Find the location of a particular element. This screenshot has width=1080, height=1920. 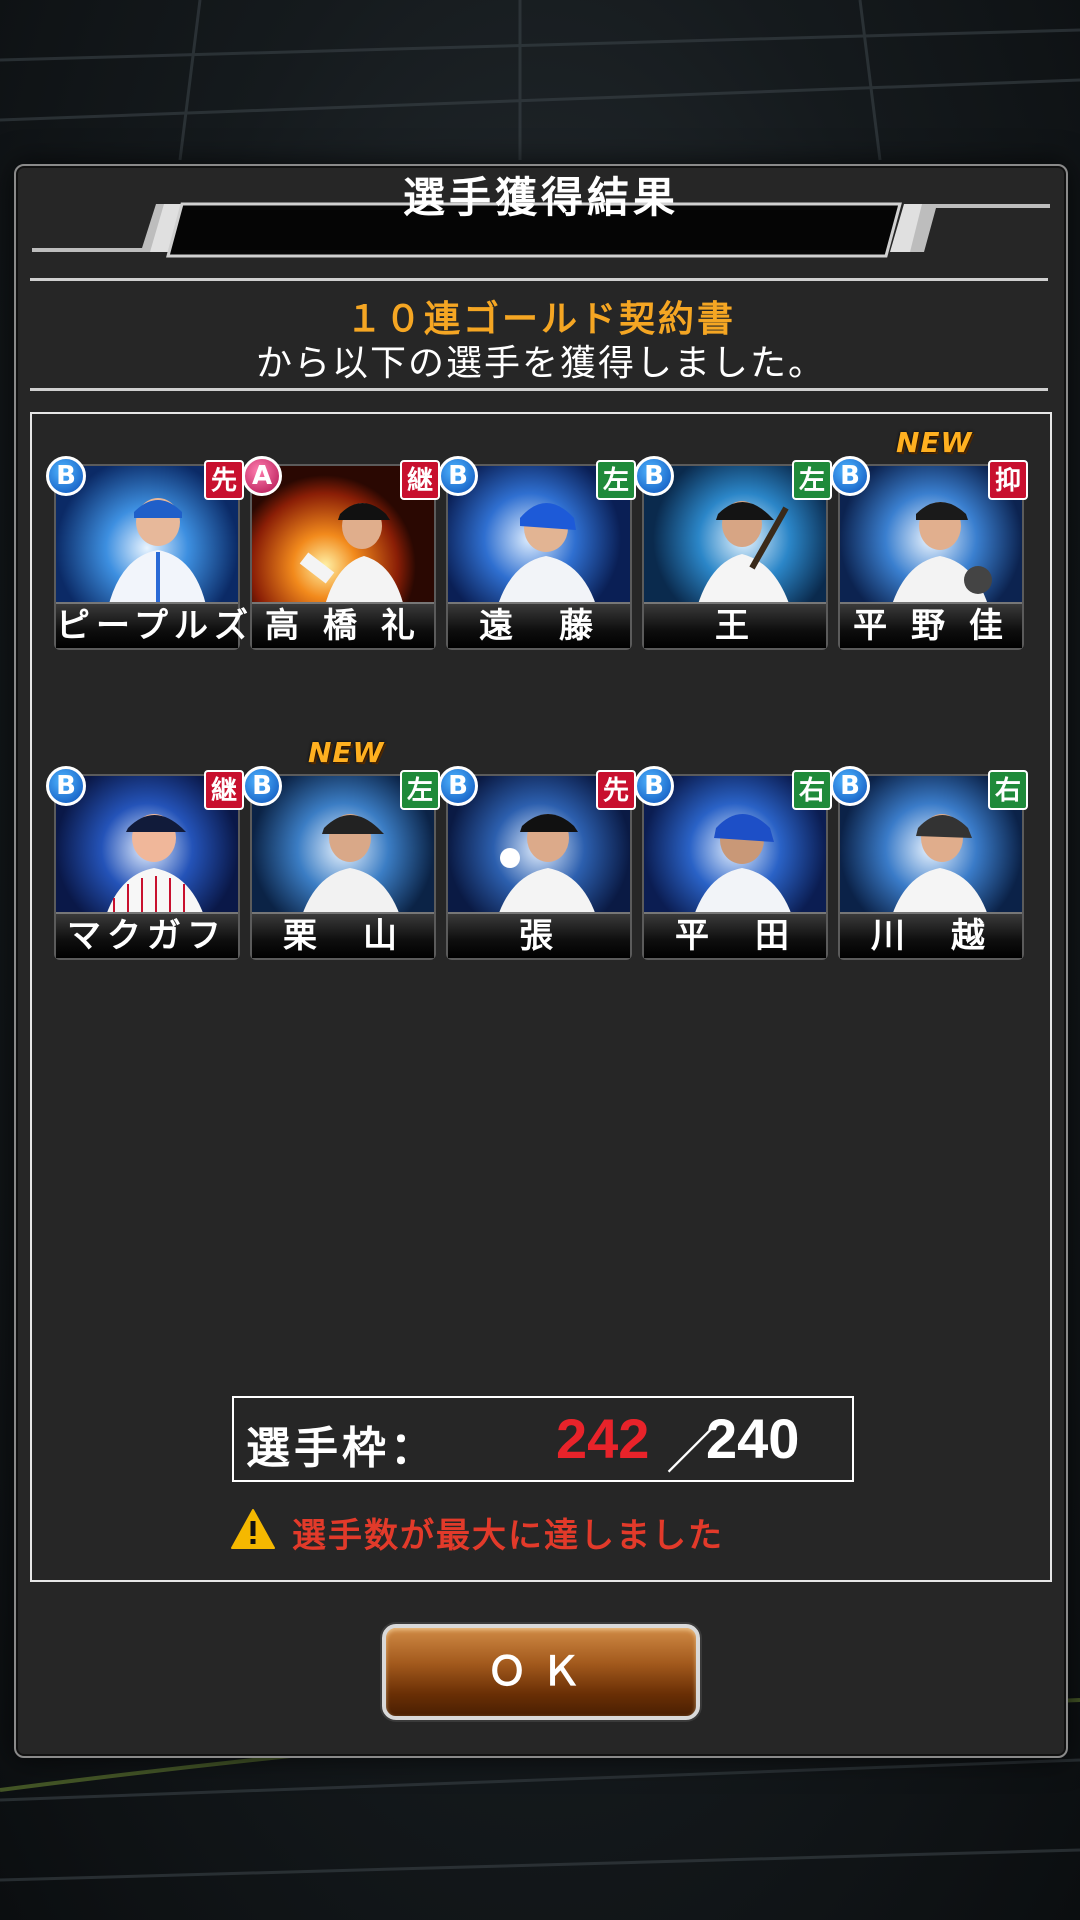

player-name: 張 is located at coordinates (539, 935).